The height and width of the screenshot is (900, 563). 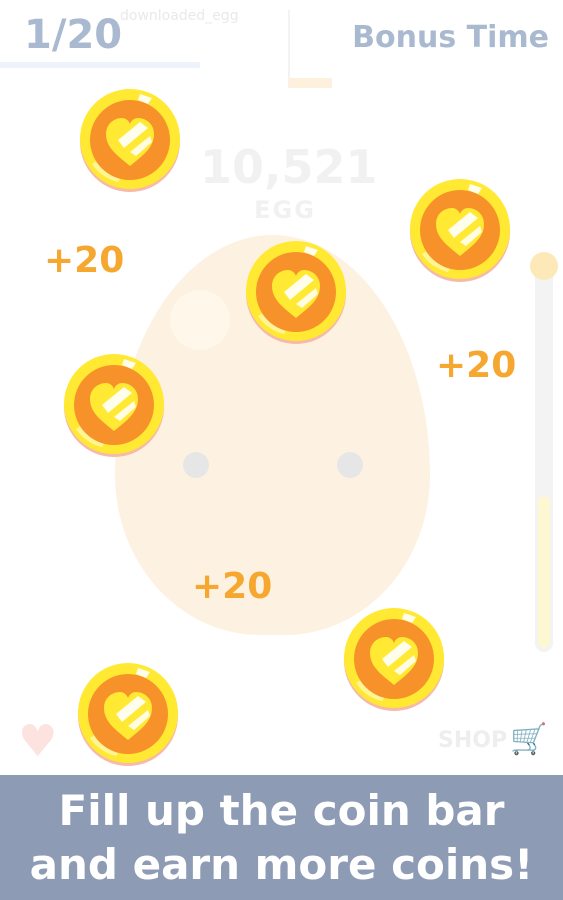 I want to click on coin-bar-fill, so click(x=544, y=572).